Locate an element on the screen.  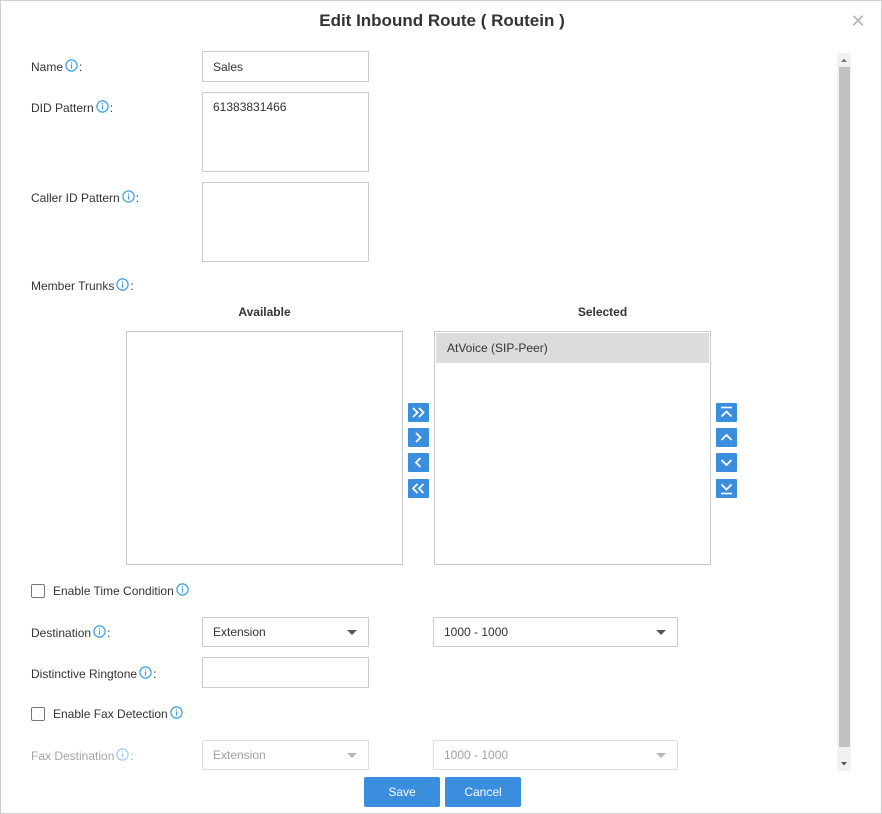
enable-fax-detection-label: Enable Fax Detection is located at coordinates (110, 714).